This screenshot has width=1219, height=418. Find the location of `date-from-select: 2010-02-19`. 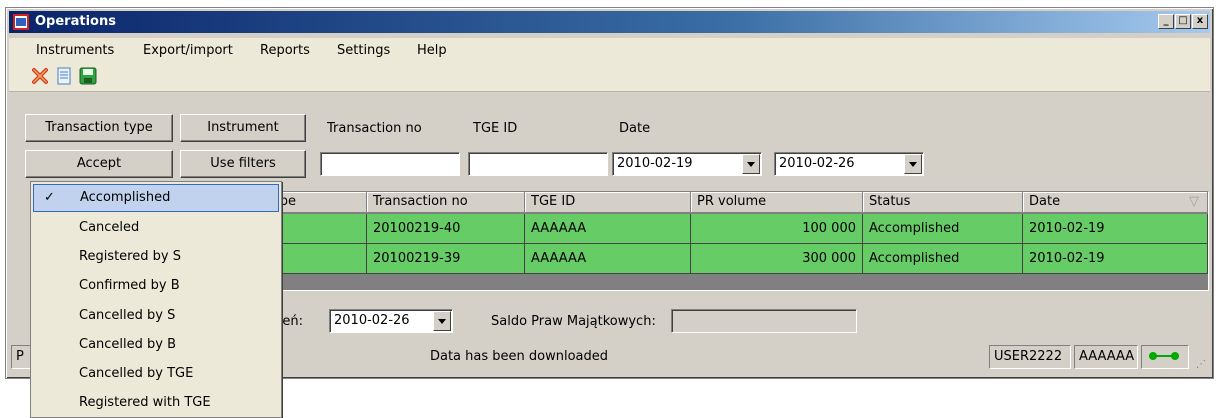

date-from-select: 2010-02-19 is located at coordinates (687, 164).